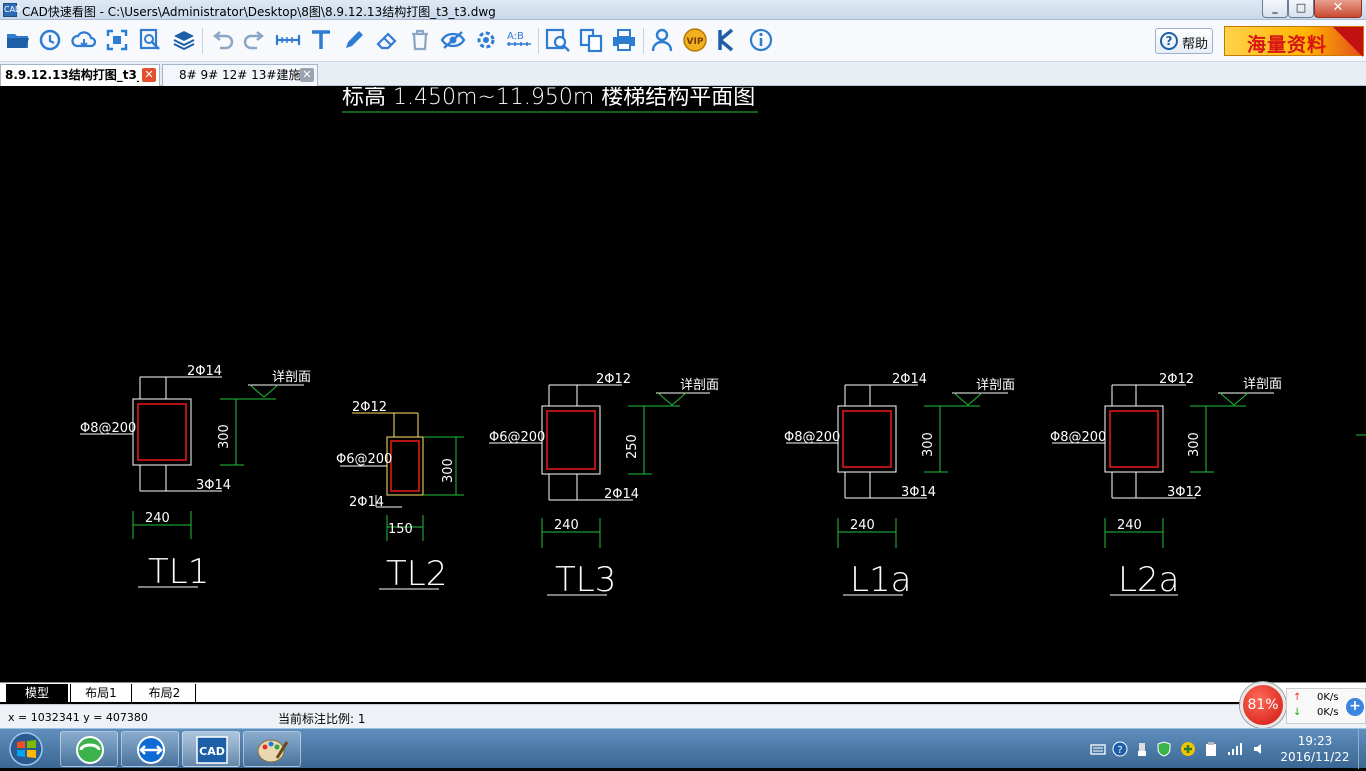  I want to click on tab-model: 模型, so click(37, 693).